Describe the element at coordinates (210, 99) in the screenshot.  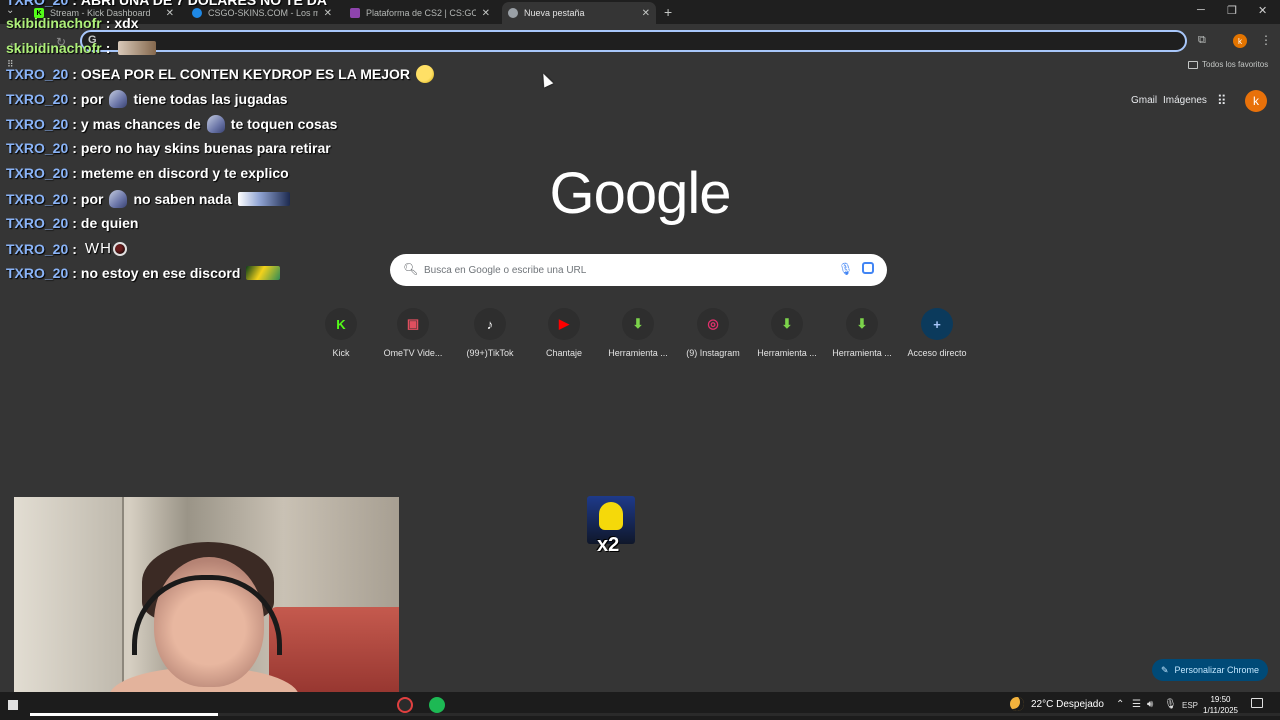
I see `chat-text: tiene todas las jugadas` at that location.